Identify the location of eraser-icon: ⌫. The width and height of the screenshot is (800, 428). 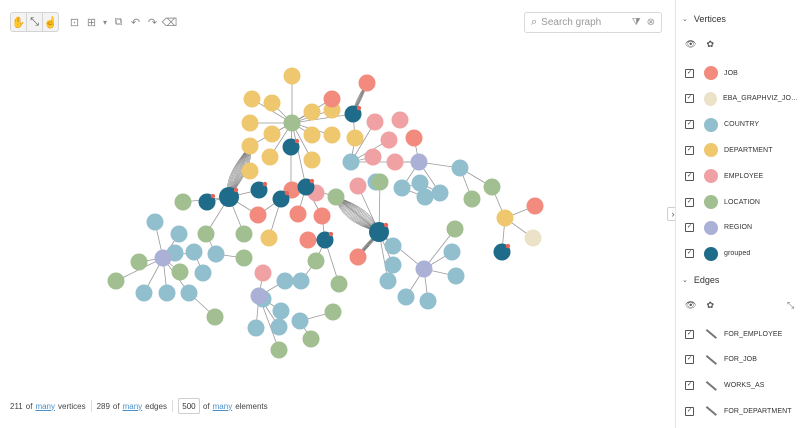
(170, 22).